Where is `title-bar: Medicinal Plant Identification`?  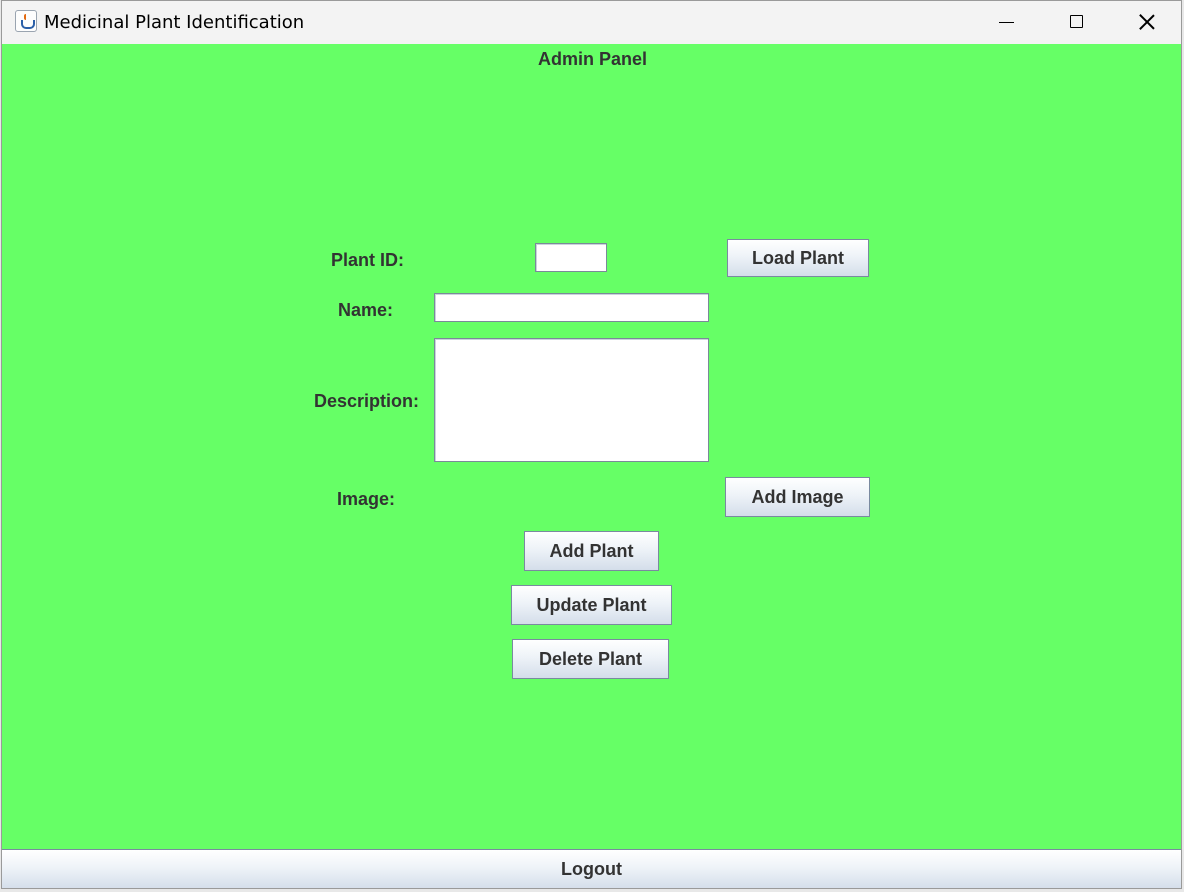
title-bar: Medicinal Plant Identification is located at coordinates (591, 22).